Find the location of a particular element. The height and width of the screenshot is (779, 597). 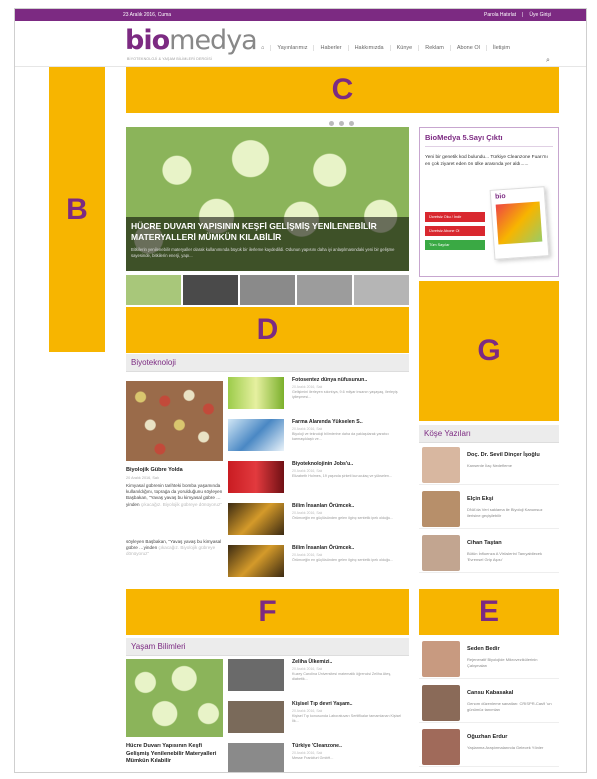

promo-title: BioMedya 5.Sayı Çıktı is located at coordinates (464, 137).